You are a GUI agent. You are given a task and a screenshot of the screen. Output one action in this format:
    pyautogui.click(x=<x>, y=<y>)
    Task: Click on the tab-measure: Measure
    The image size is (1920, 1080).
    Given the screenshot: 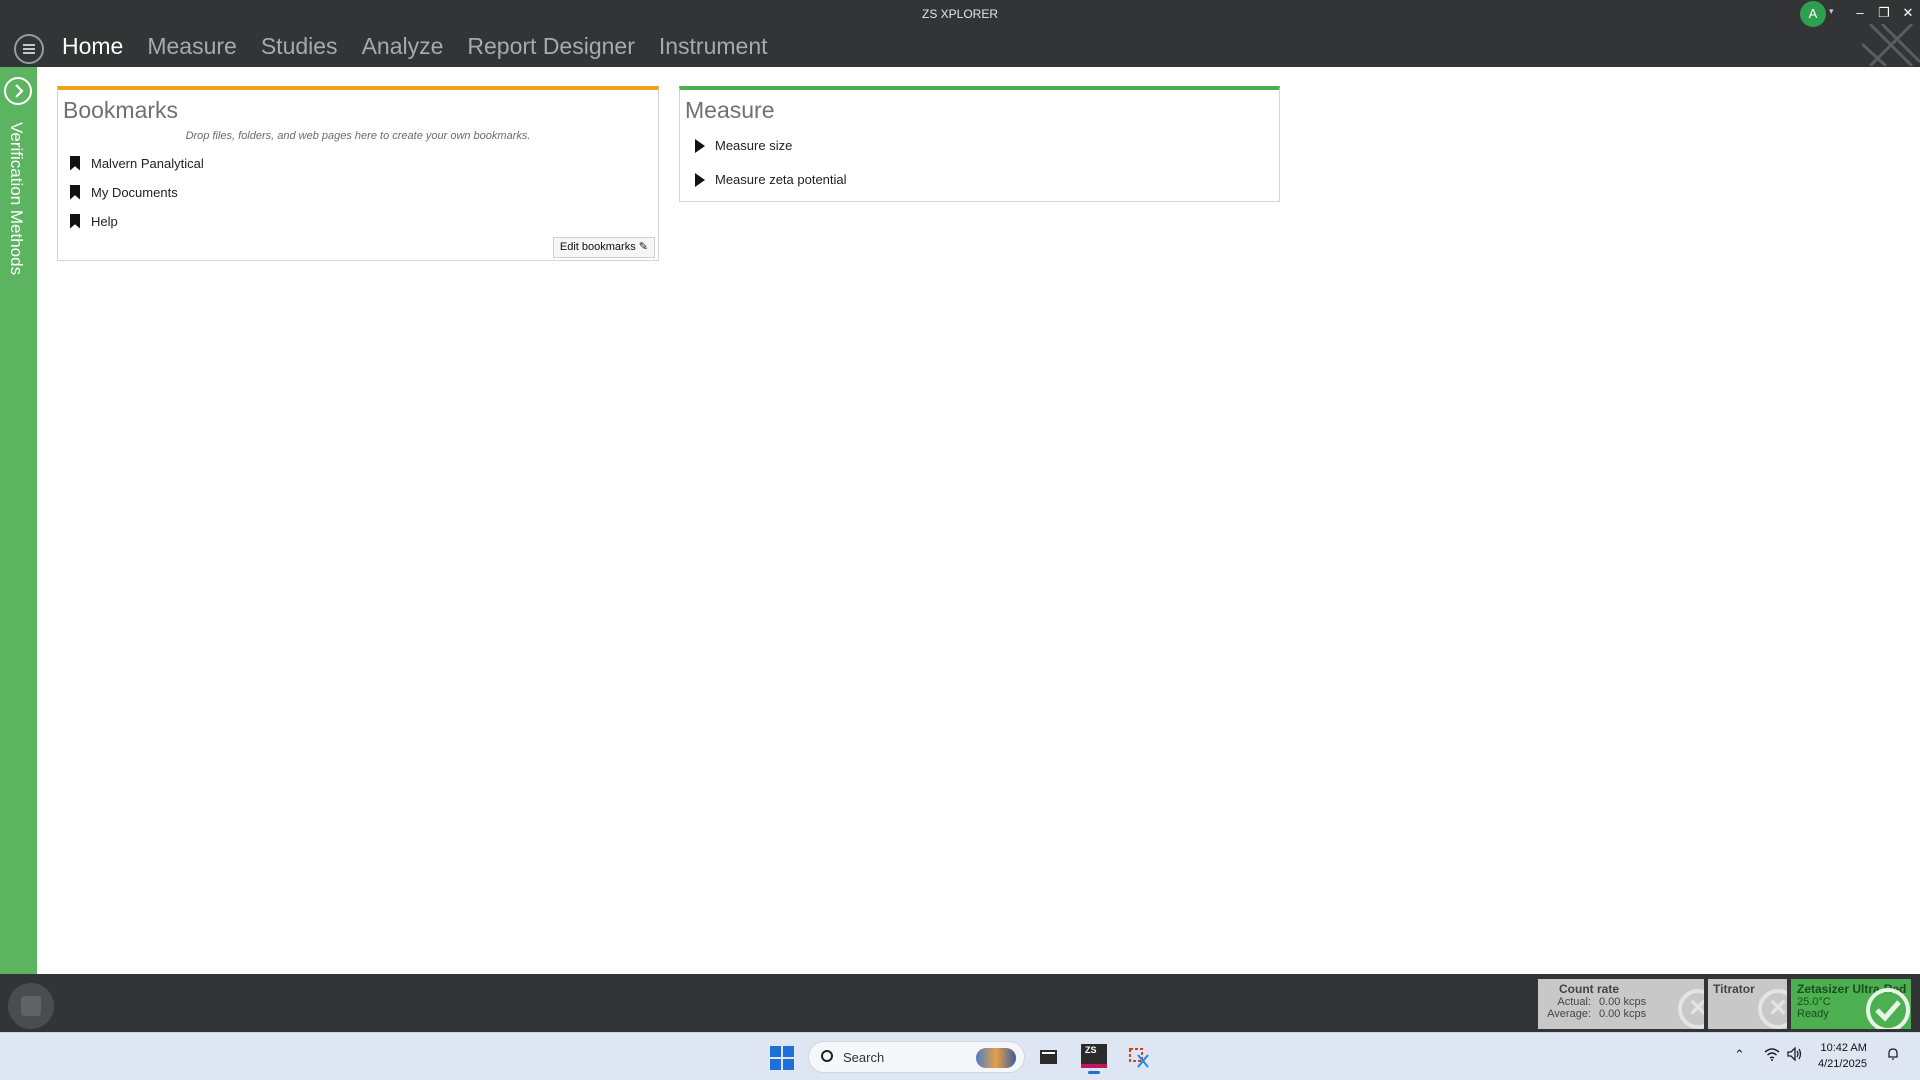 What is the action you would take?
    pyautogui.click(x=191, y=46)
    